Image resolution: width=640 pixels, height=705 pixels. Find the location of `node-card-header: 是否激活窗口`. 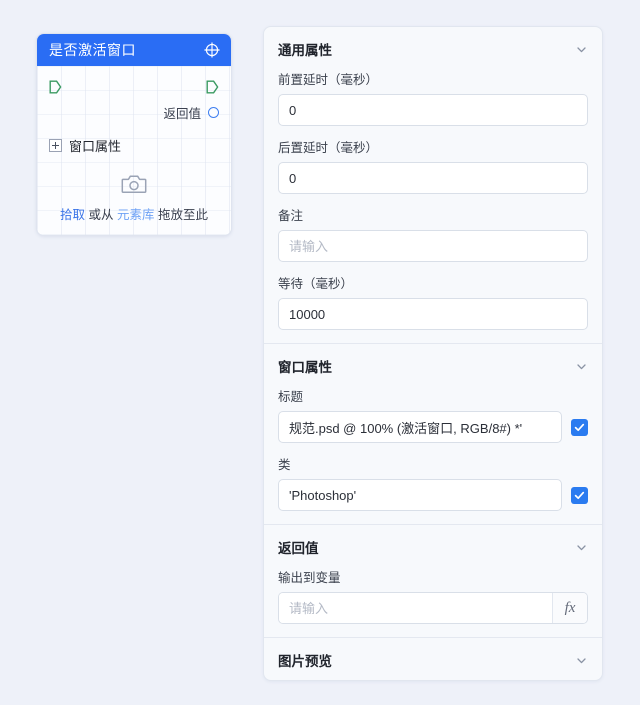

node-card-header: 是否激活窗口 is located at coordinates (134, 50).